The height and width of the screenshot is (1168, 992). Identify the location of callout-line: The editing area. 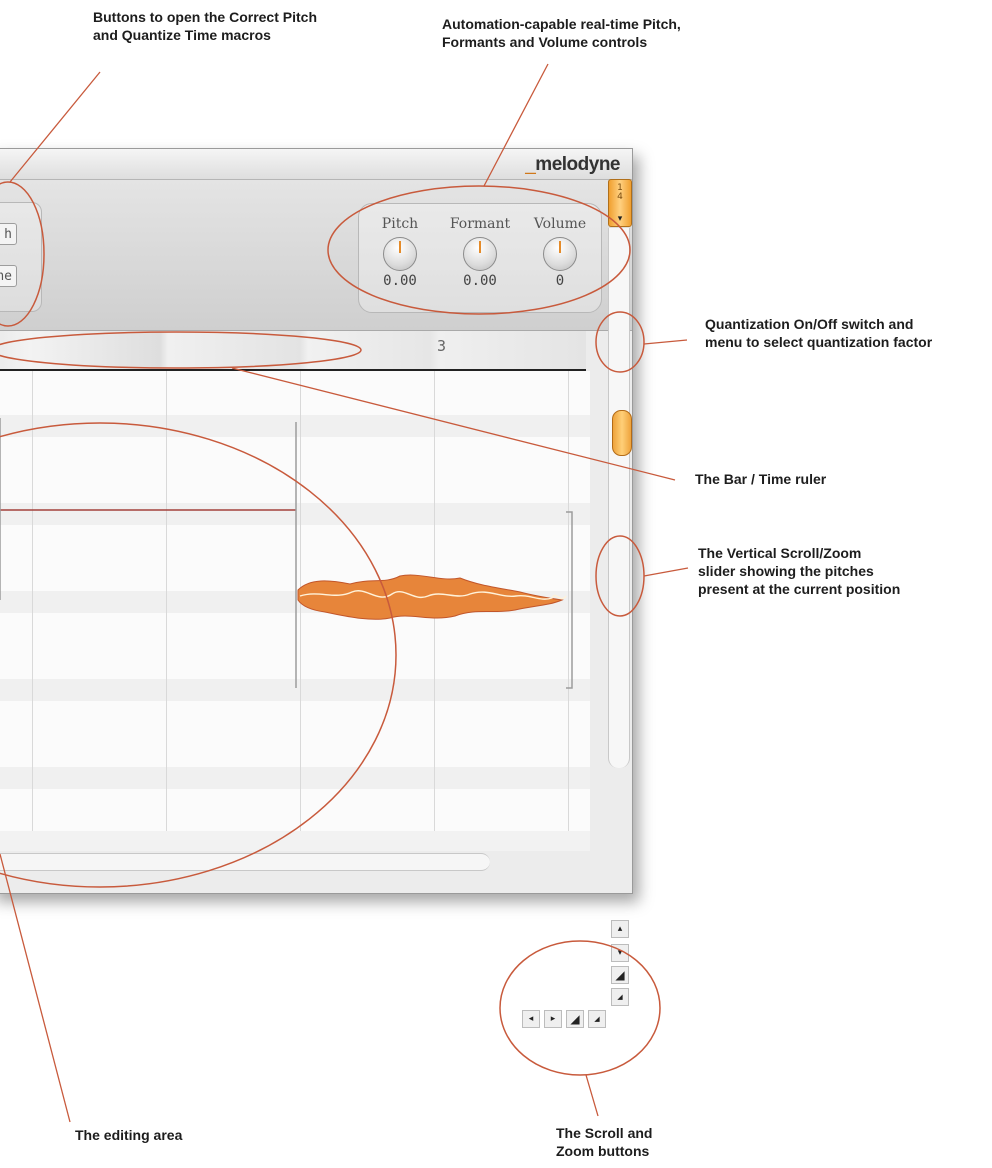
(129, 1135).